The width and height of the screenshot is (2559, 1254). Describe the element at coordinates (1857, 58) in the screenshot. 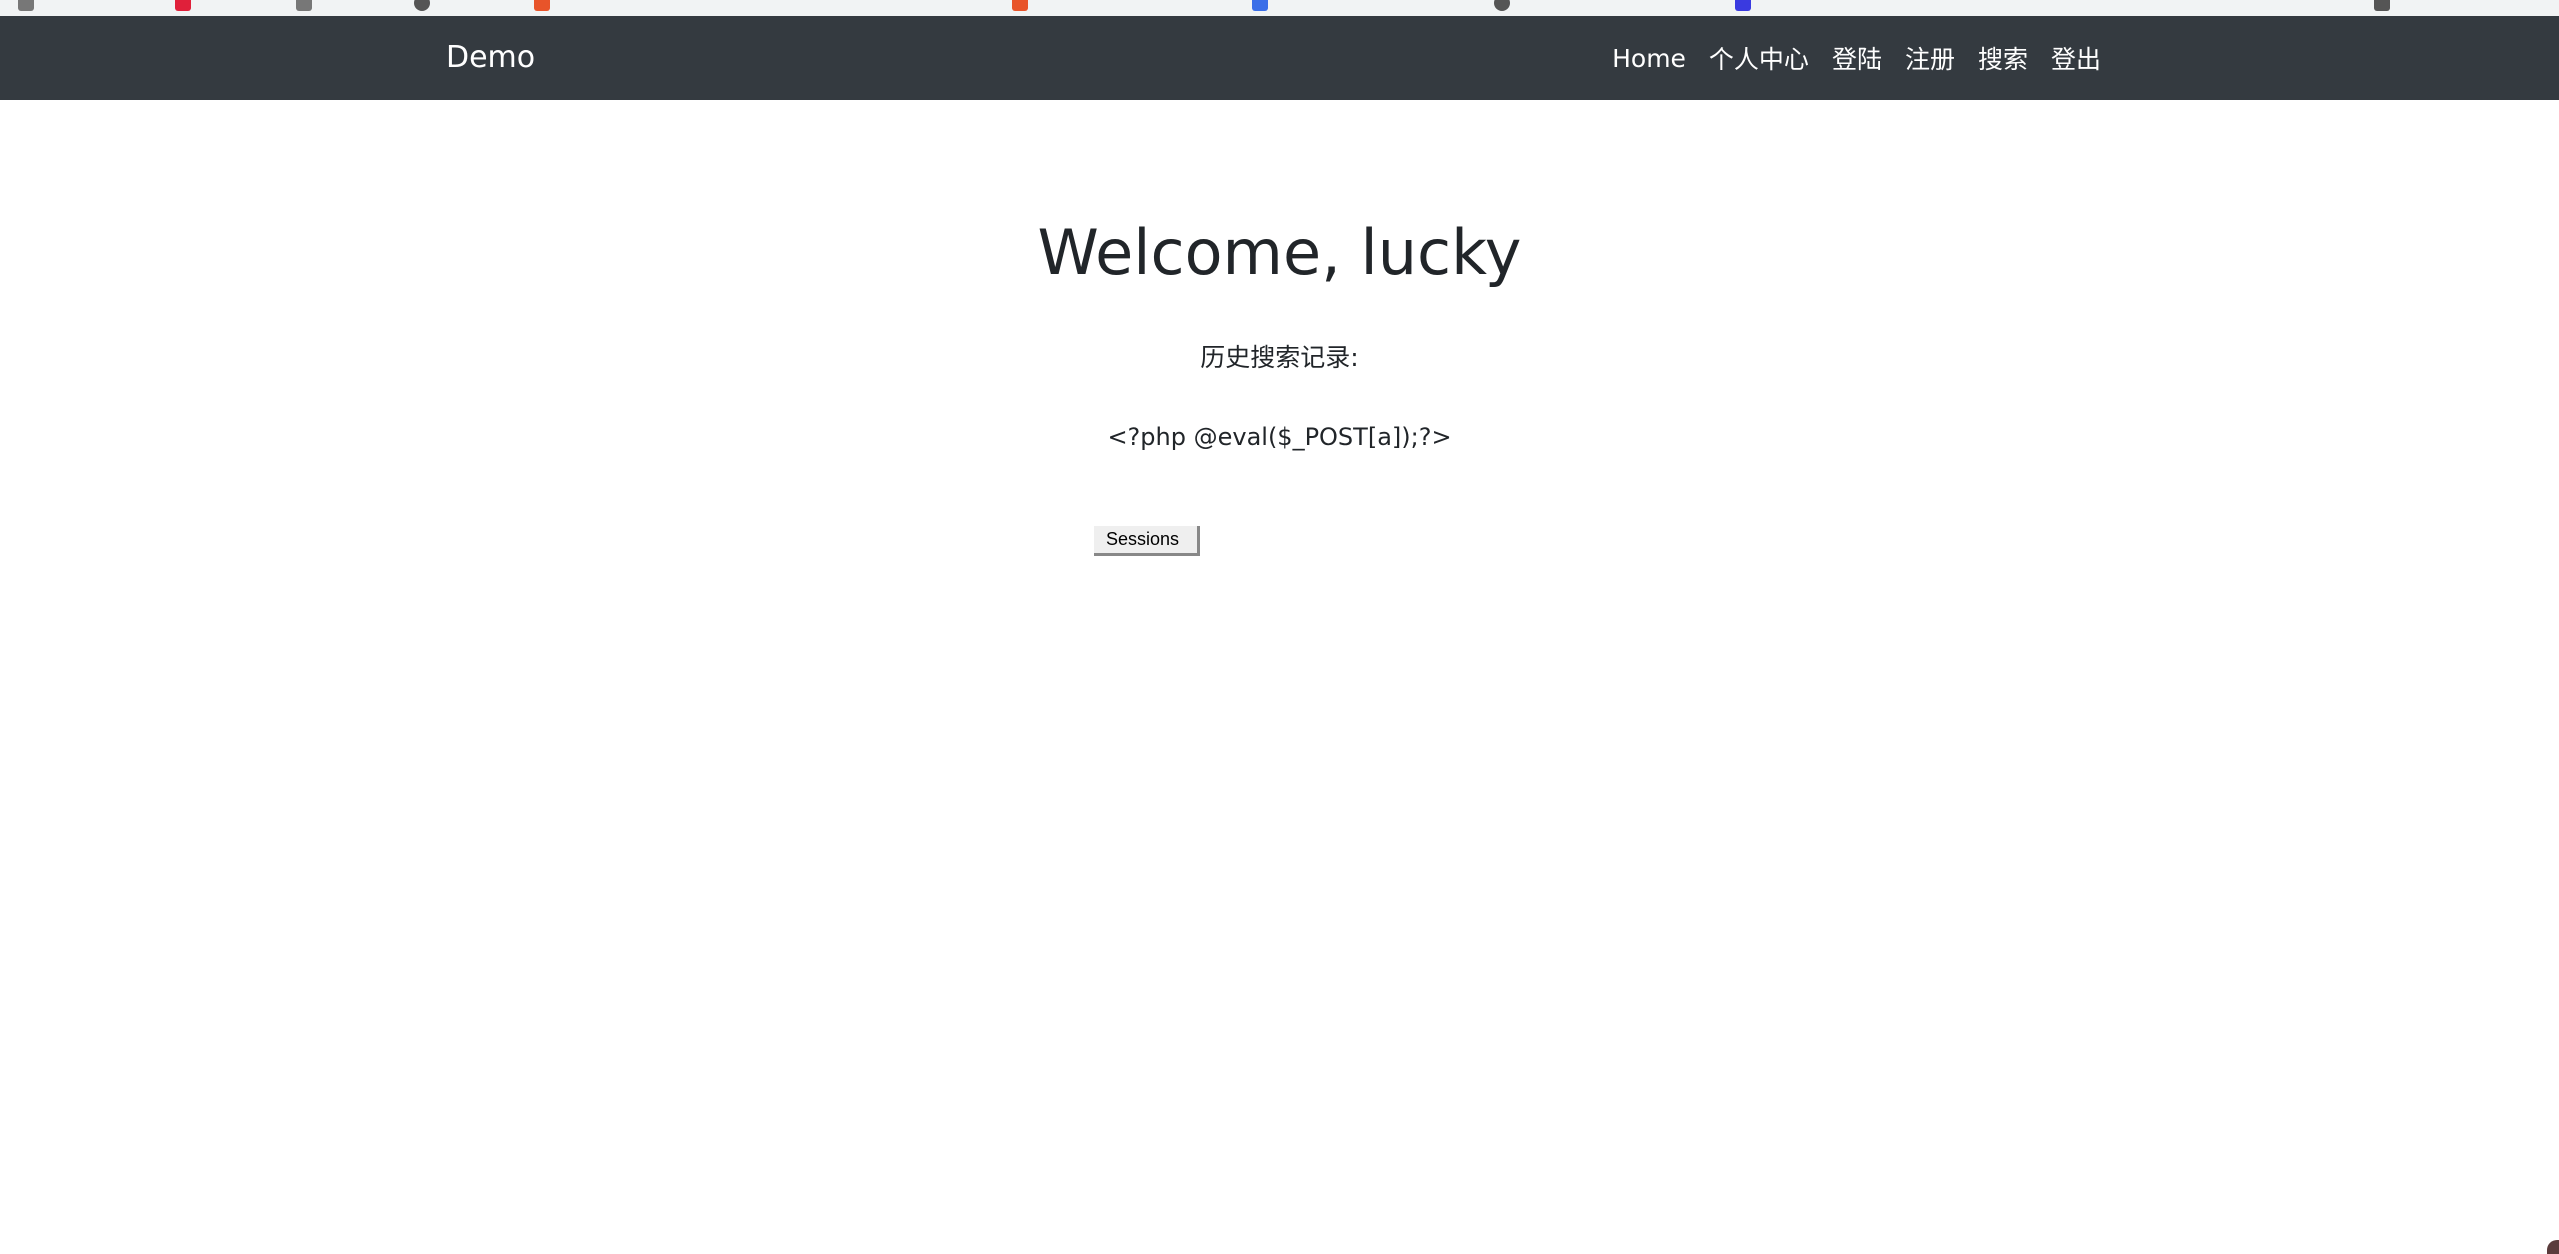

I see `nav-link-login: 登陆` at that location.